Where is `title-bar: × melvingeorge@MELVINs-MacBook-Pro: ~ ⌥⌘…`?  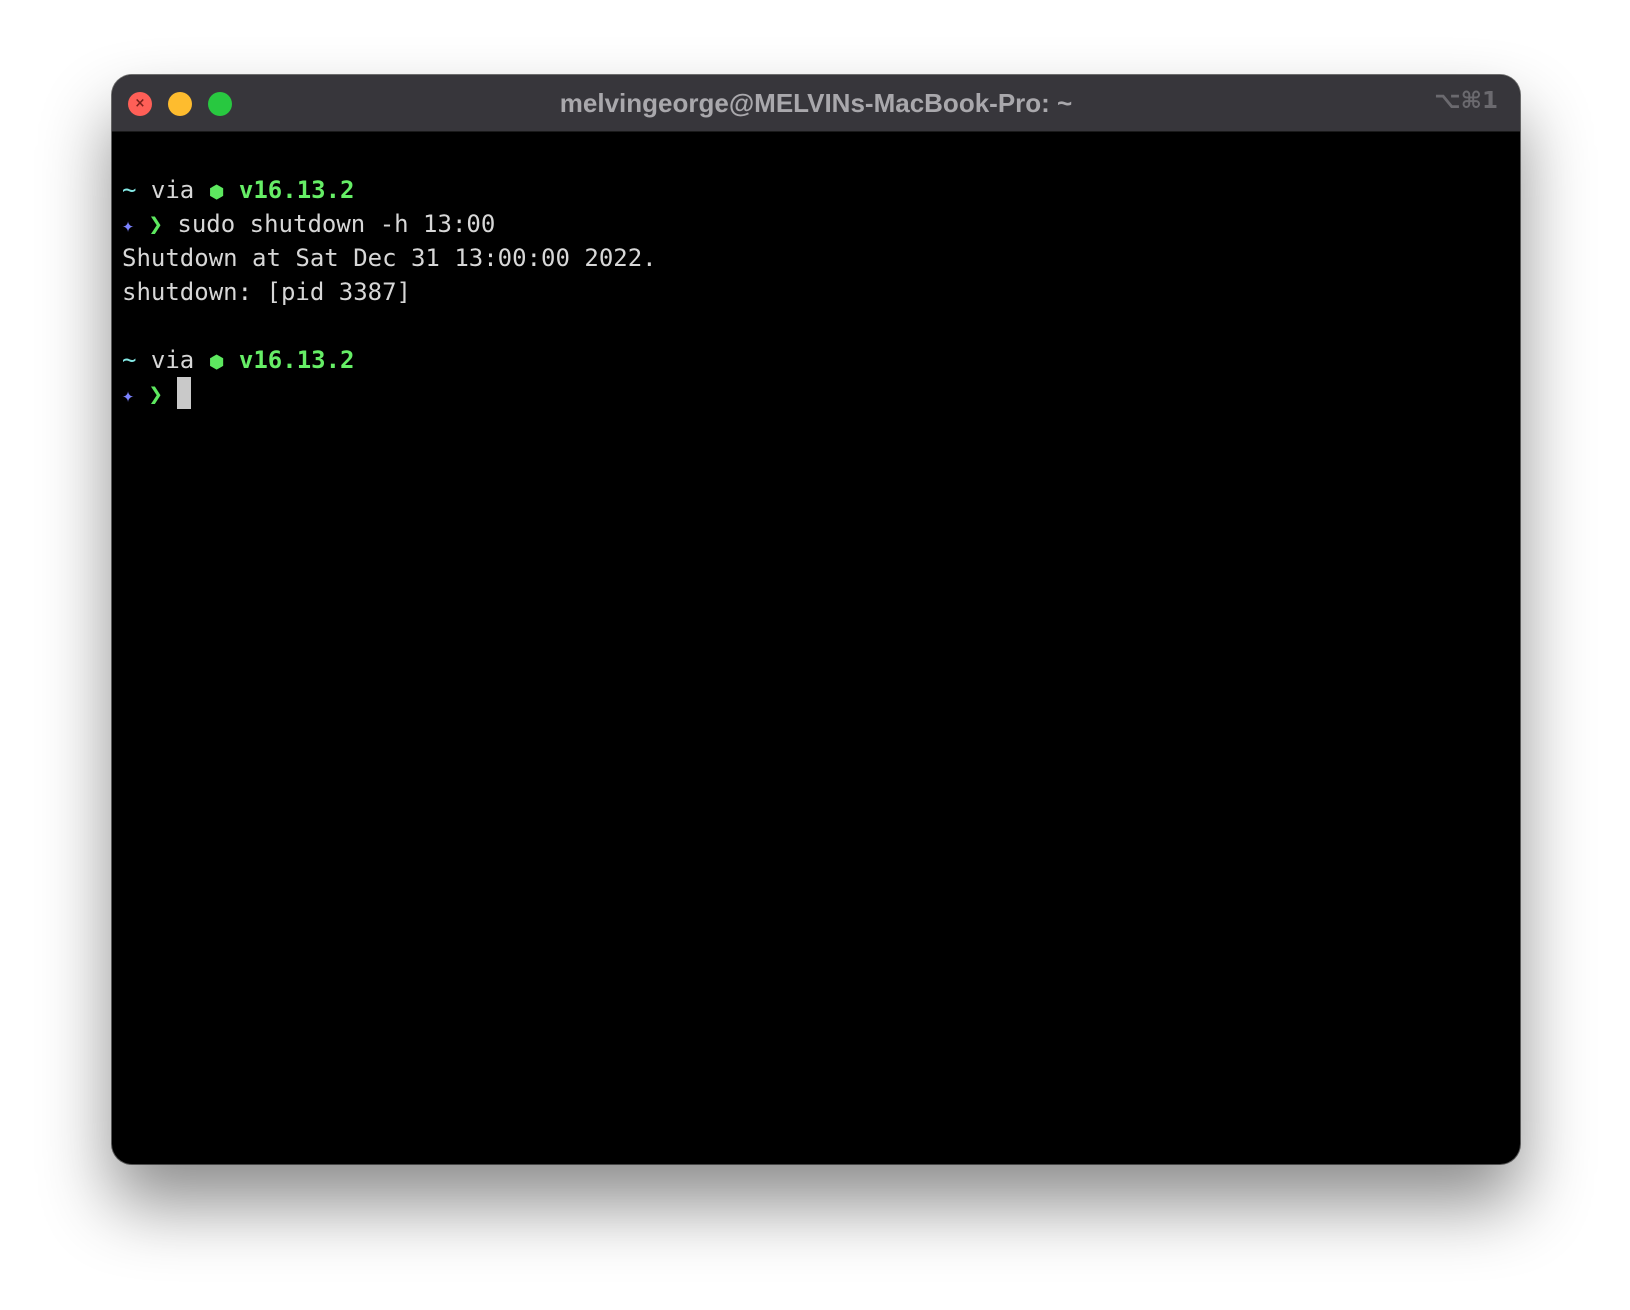 title-bar: × melvingeorge@MELVINs-MacBook-Pro: ~ ⌥⌘… is located at coordinates (816, 103).